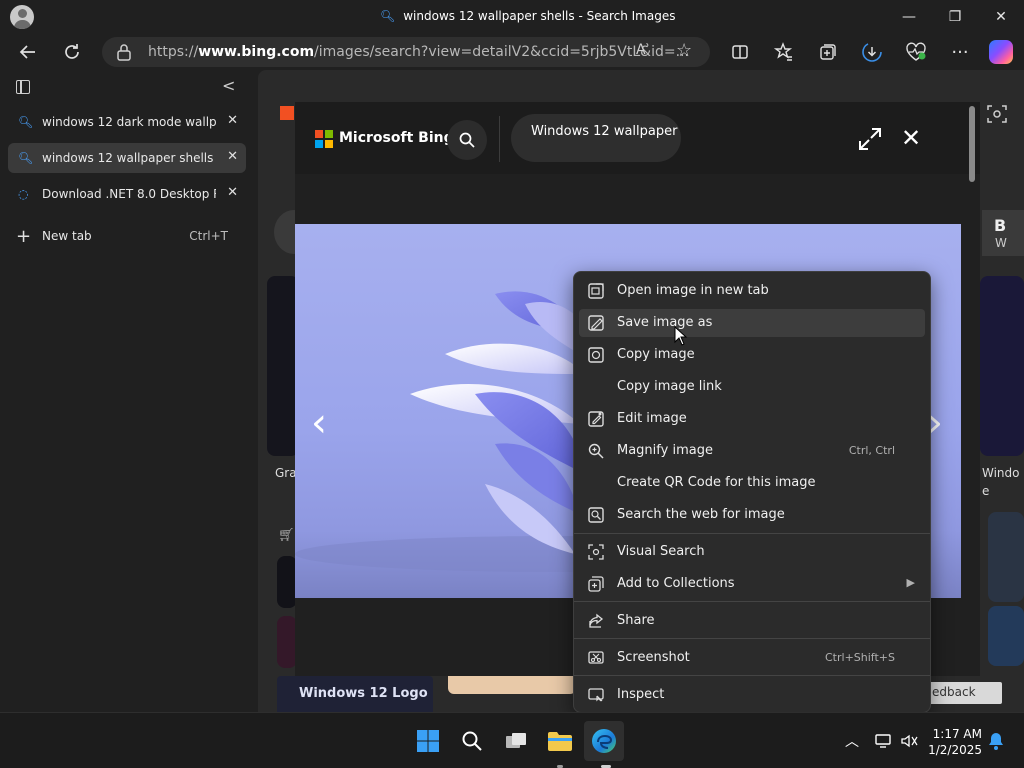  Describe the element at coordinates (752, 419) in the screenshot. I see `menu-item-edit-image: Edit image` at that location.